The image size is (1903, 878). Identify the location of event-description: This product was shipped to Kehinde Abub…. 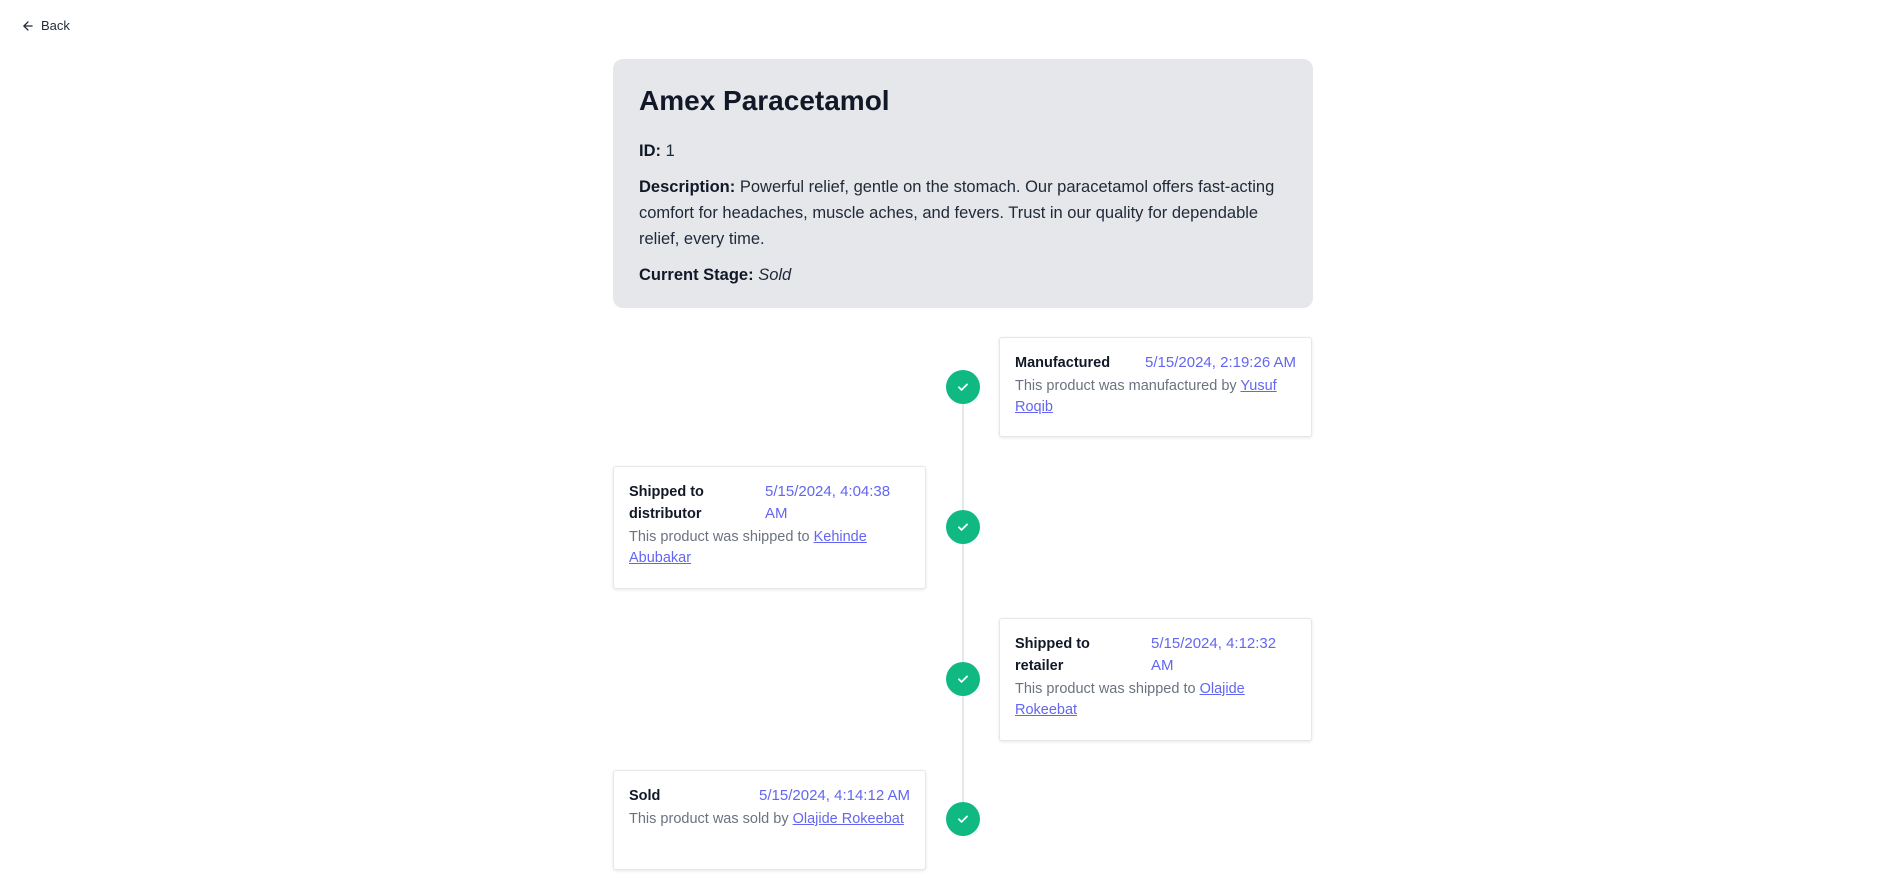
(769, 548).